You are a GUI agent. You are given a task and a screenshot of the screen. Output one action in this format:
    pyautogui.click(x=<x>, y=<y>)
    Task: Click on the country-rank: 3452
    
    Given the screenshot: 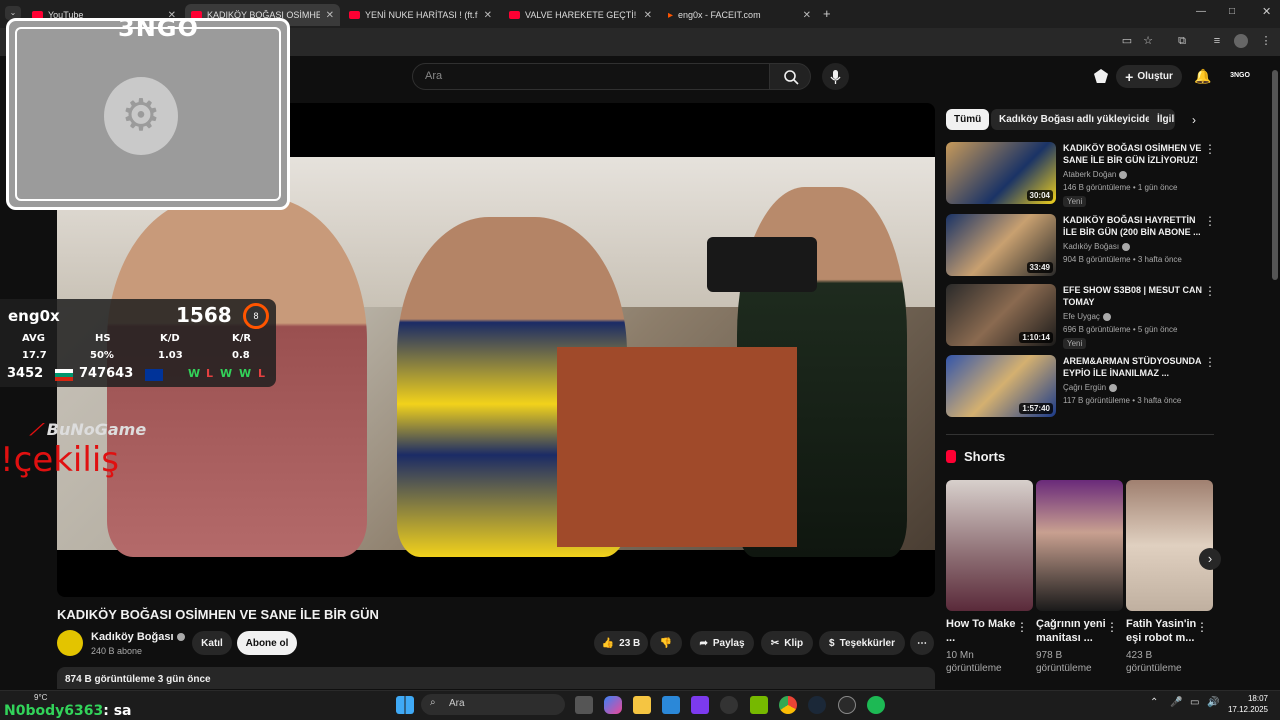 What is the action you would take?
    pyautogui.click(x=25, y=373)
    